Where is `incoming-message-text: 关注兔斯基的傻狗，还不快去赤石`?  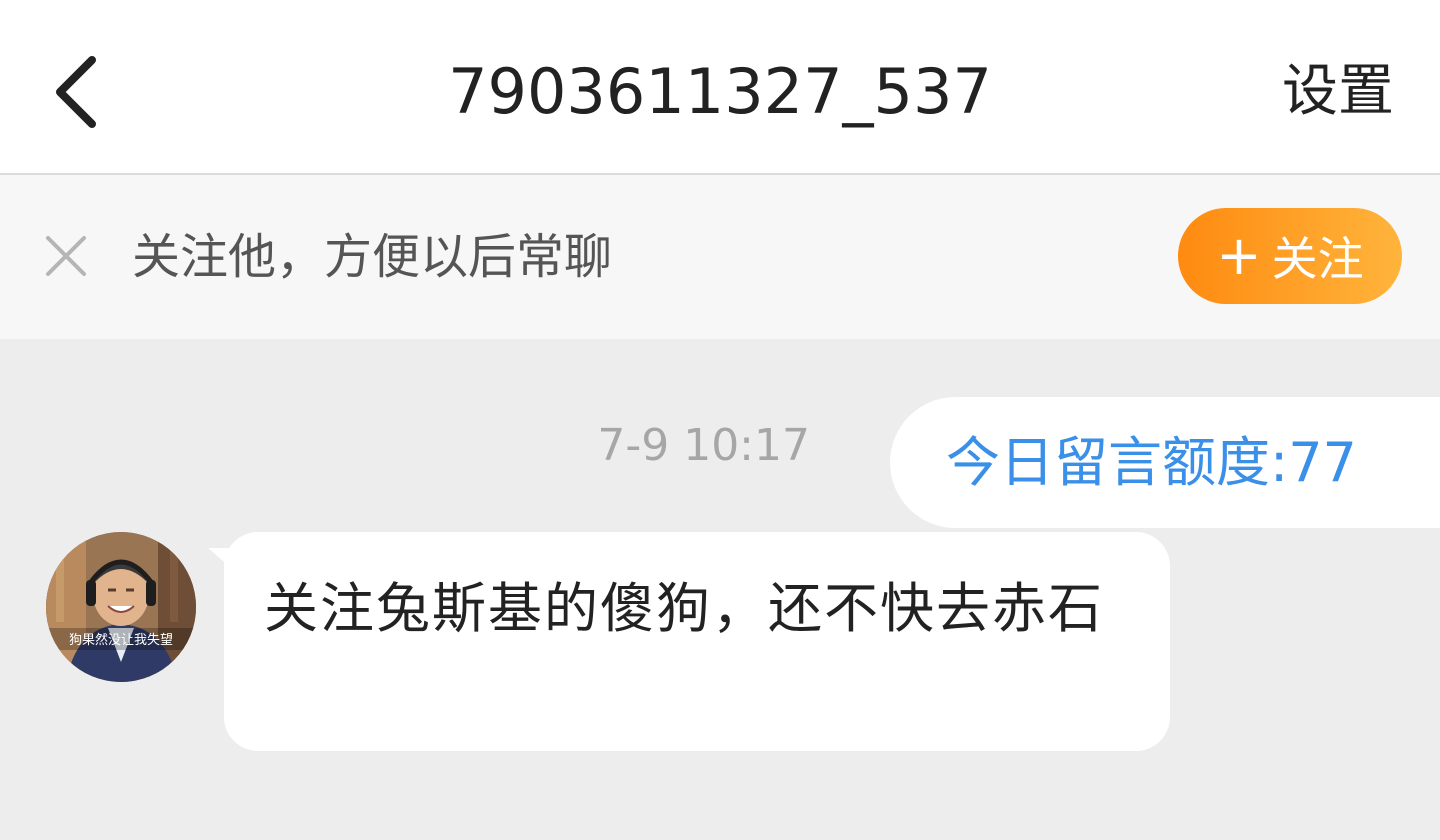
incoming-message-text: 关注兔斯基的傻狗，还不快去赤石 is located at coordinates (684, 608).